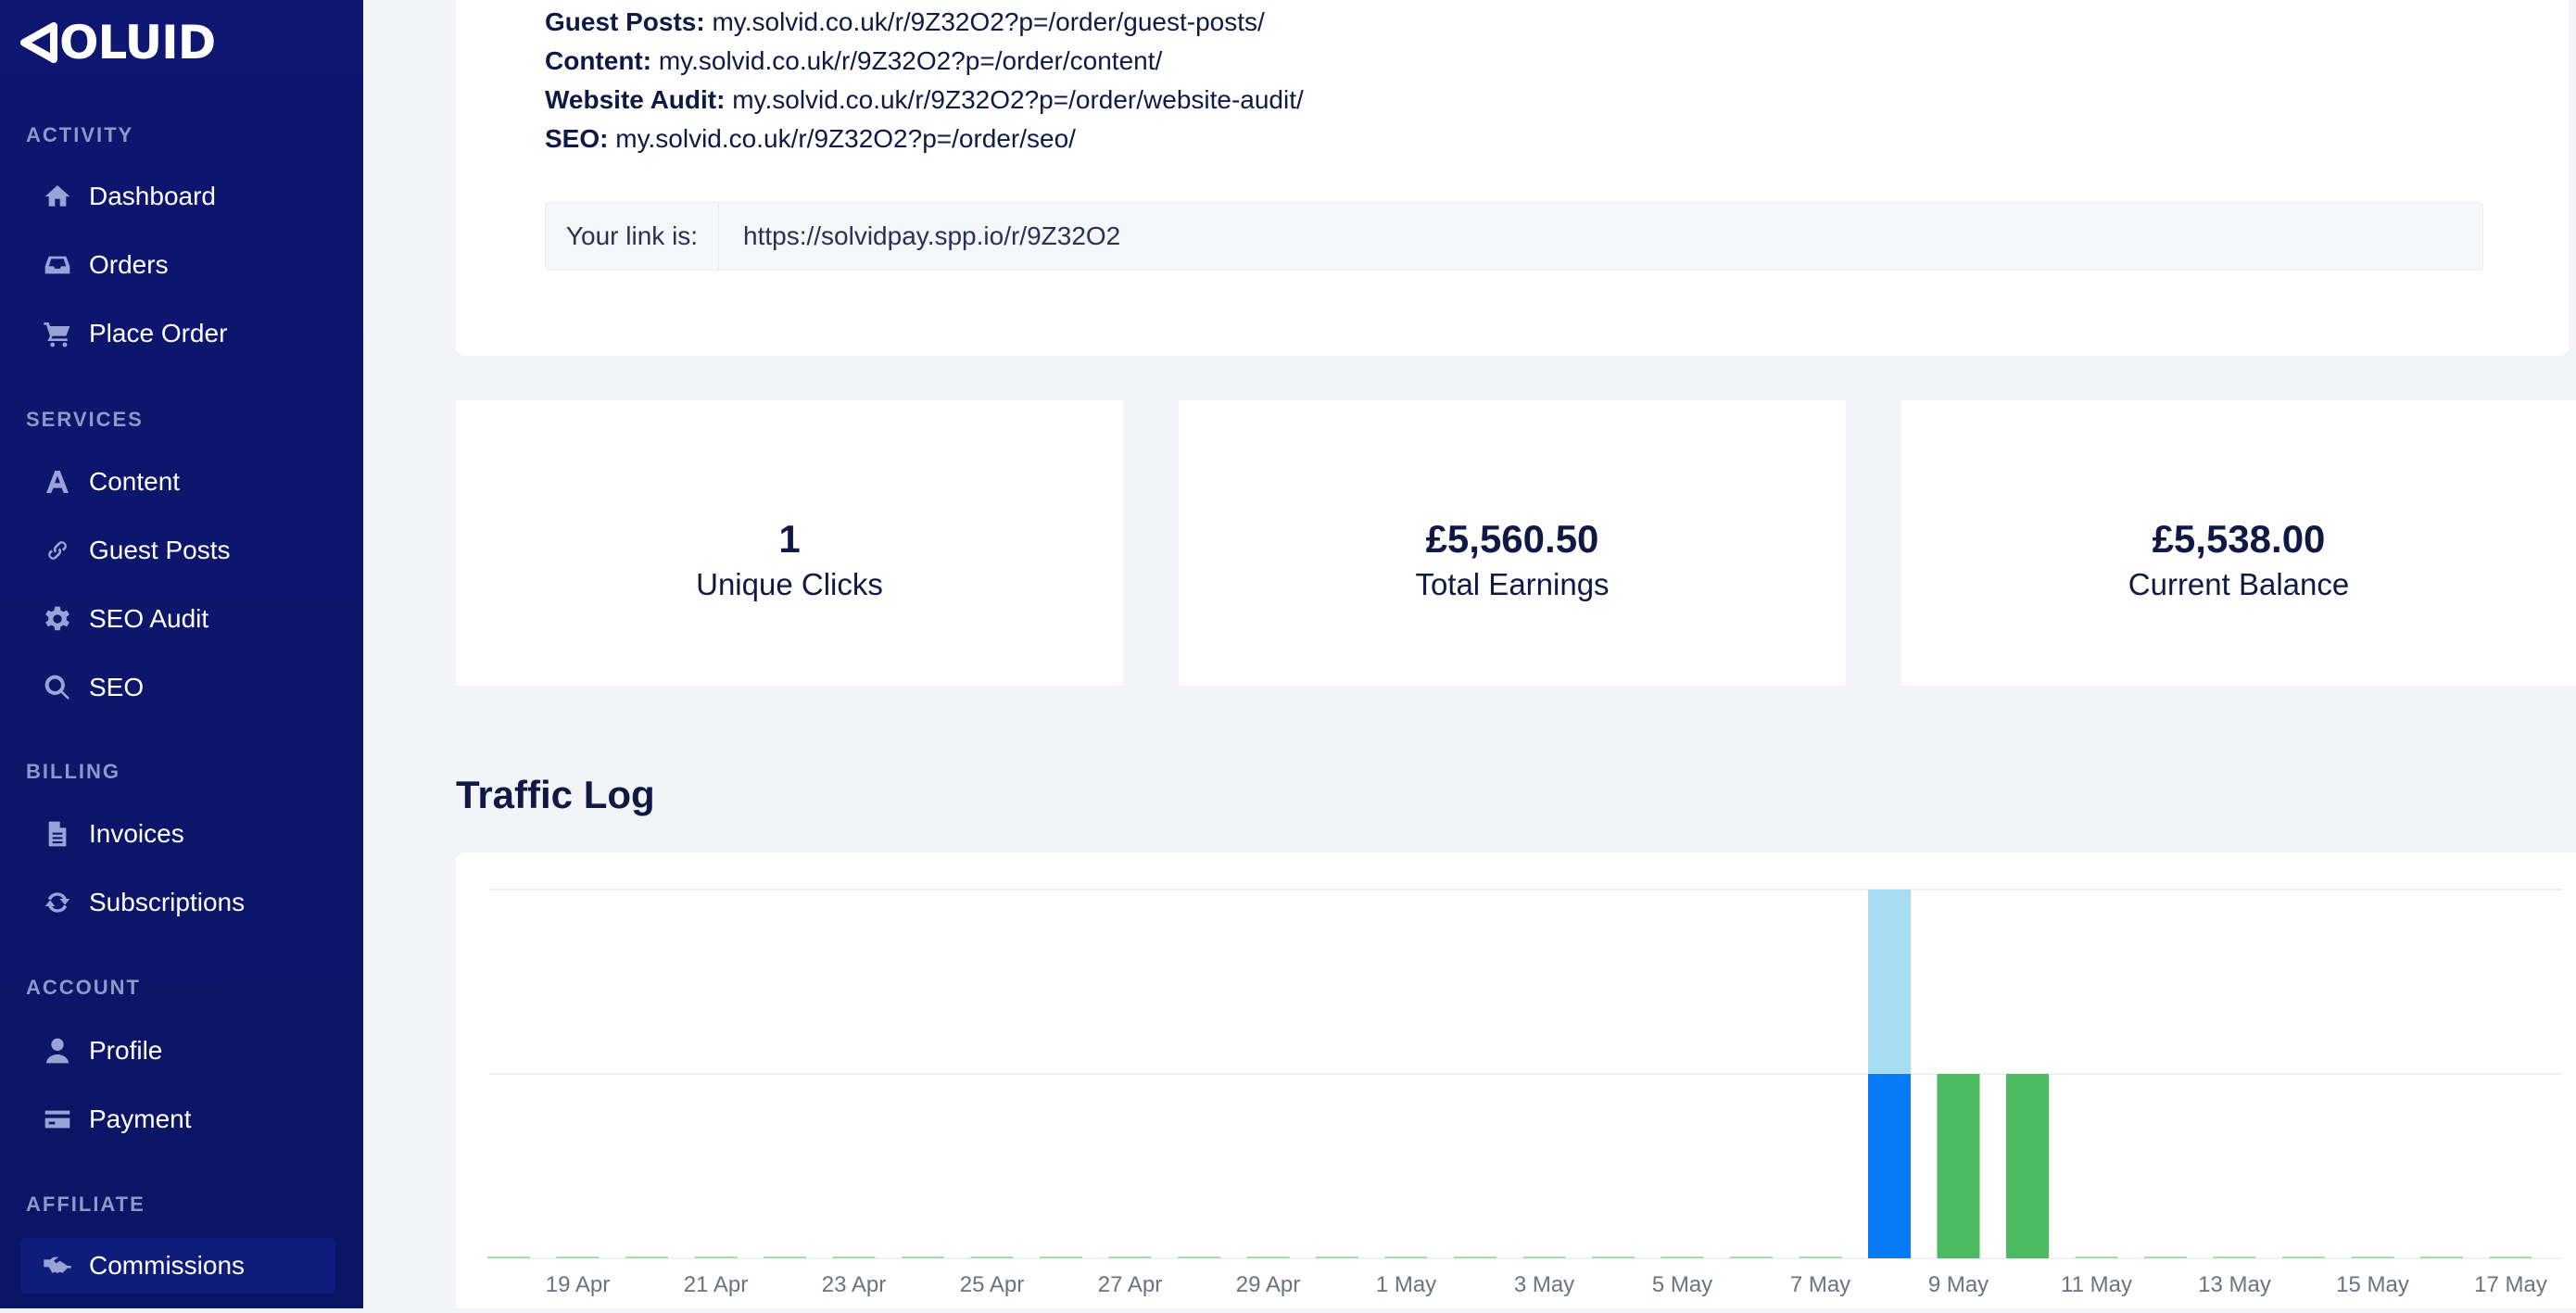 This screenshot has width=2576, height=1313. Describe the element at coordinates (635, 100) in the screenshot. I see `referral-link-label: Website Audit:` at that location.